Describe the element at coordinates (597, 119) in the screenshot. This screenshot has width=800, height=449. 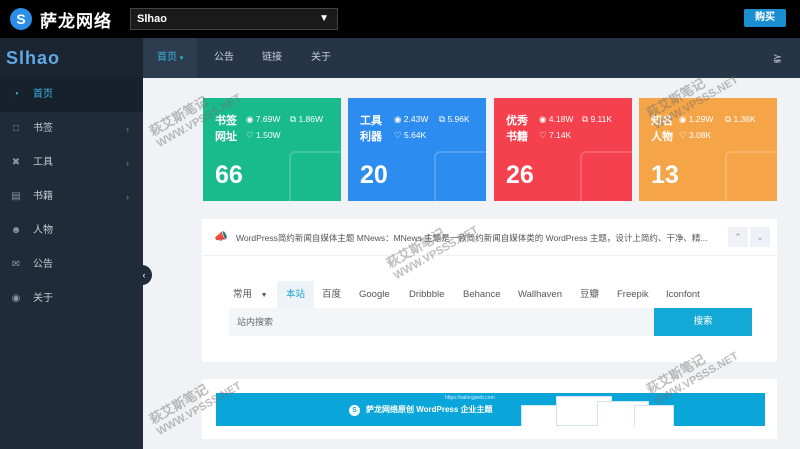
I see `card-shares: ⧉ 9.11K` at that location.